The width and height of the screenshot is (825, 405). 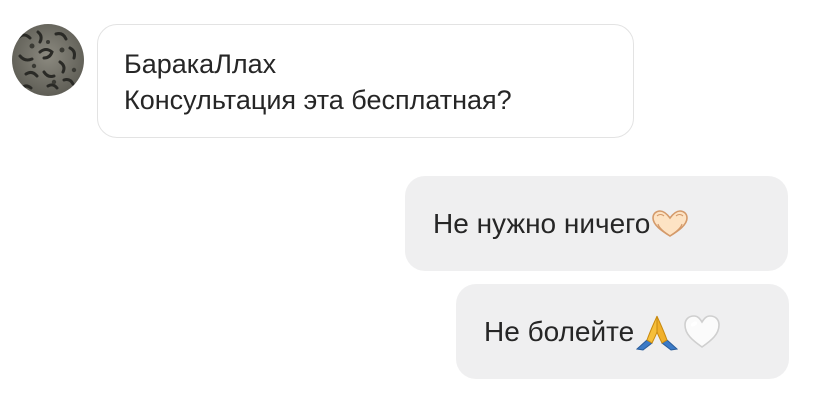 I want to click on avatar, so click(x=48, y=60).